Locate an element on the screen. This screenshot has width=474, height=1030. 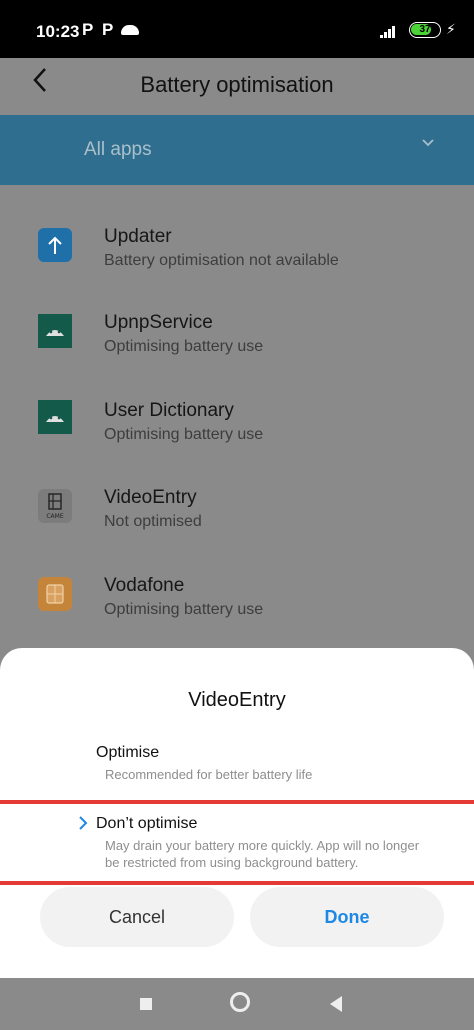
app-header: Battery optimisation is located at coordinates (237, 86).